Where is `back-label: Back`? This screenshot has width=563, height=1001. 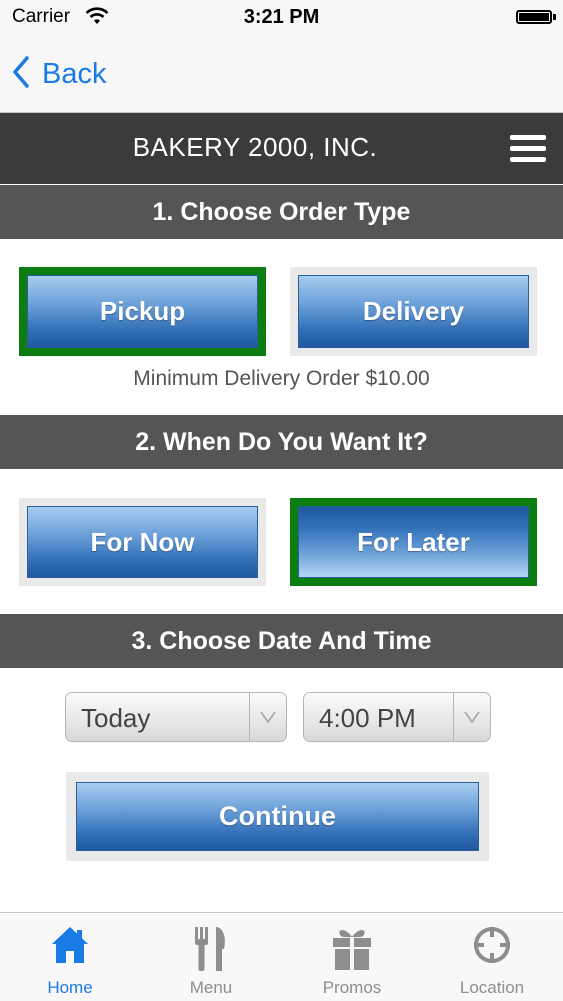 back-label: Back is located at coordinates (74, 74).